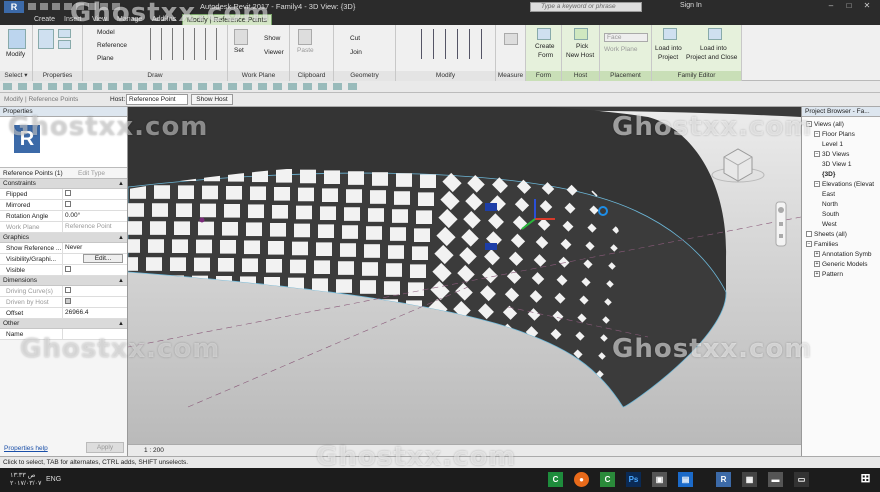 This screenshot has width=880, height=492. I want to click on property-row: Mirrored, so click(63, 205).